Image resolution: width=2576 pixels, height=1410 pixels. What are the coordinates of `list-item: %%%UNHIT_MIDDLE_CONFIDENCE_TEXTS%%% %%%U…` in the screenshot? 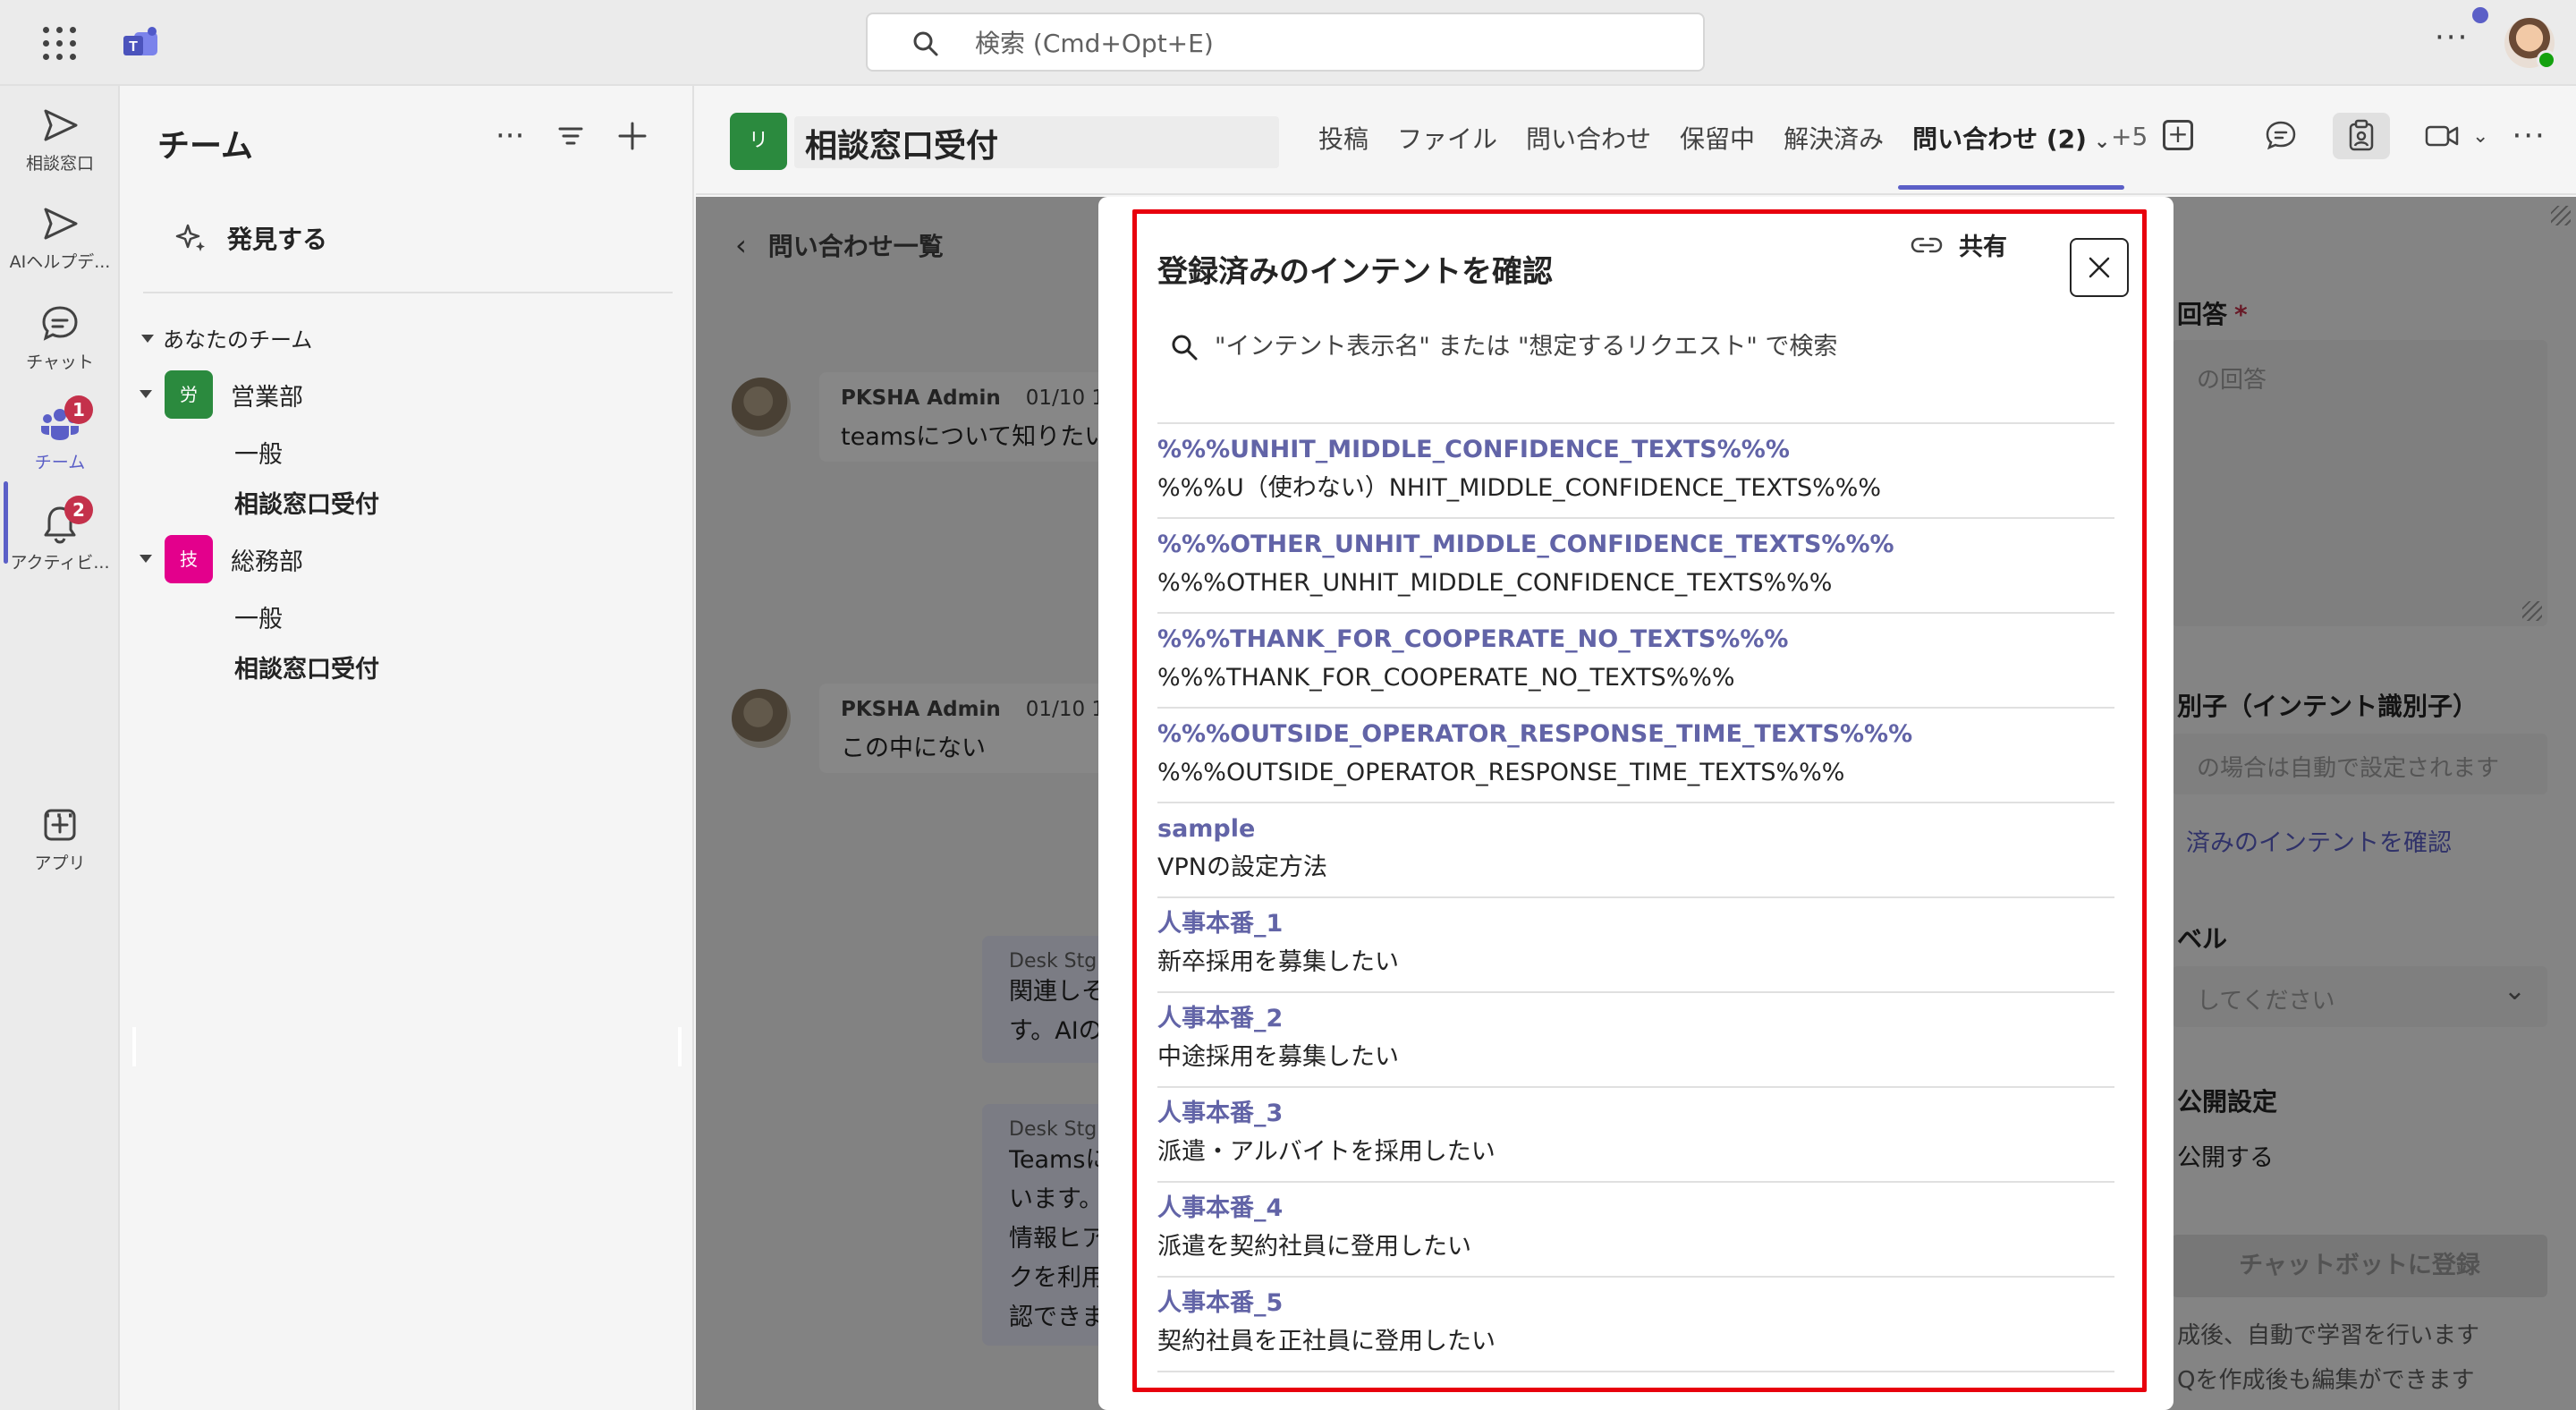 It's located at (1635, 469).